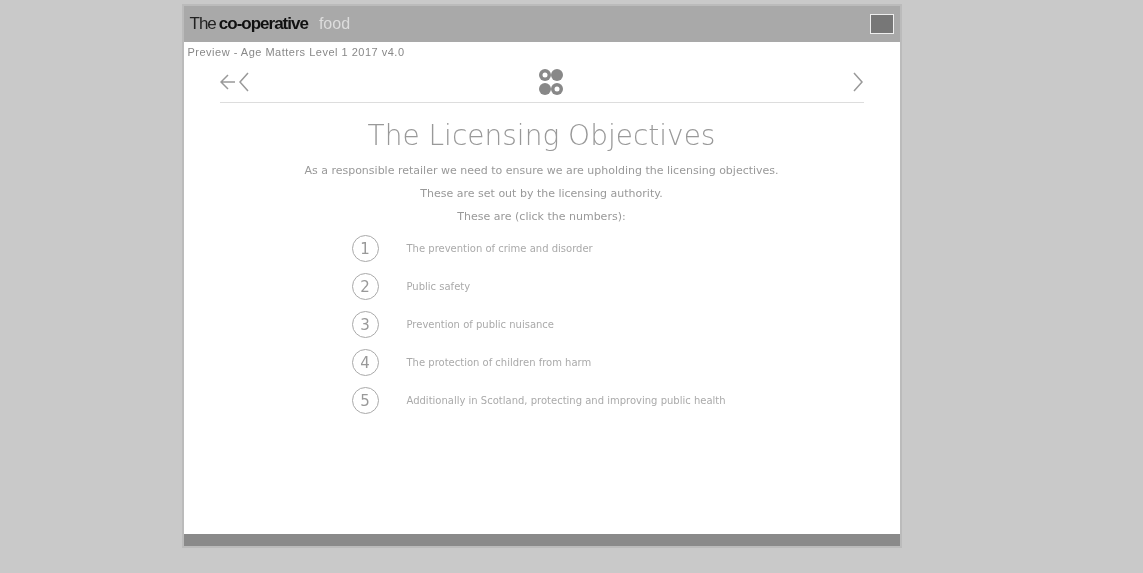 The image size is (1143, 573). Describe the element at coordinates (243, 82) in the screenshot. I see `previous-chevron-icon` at that location.